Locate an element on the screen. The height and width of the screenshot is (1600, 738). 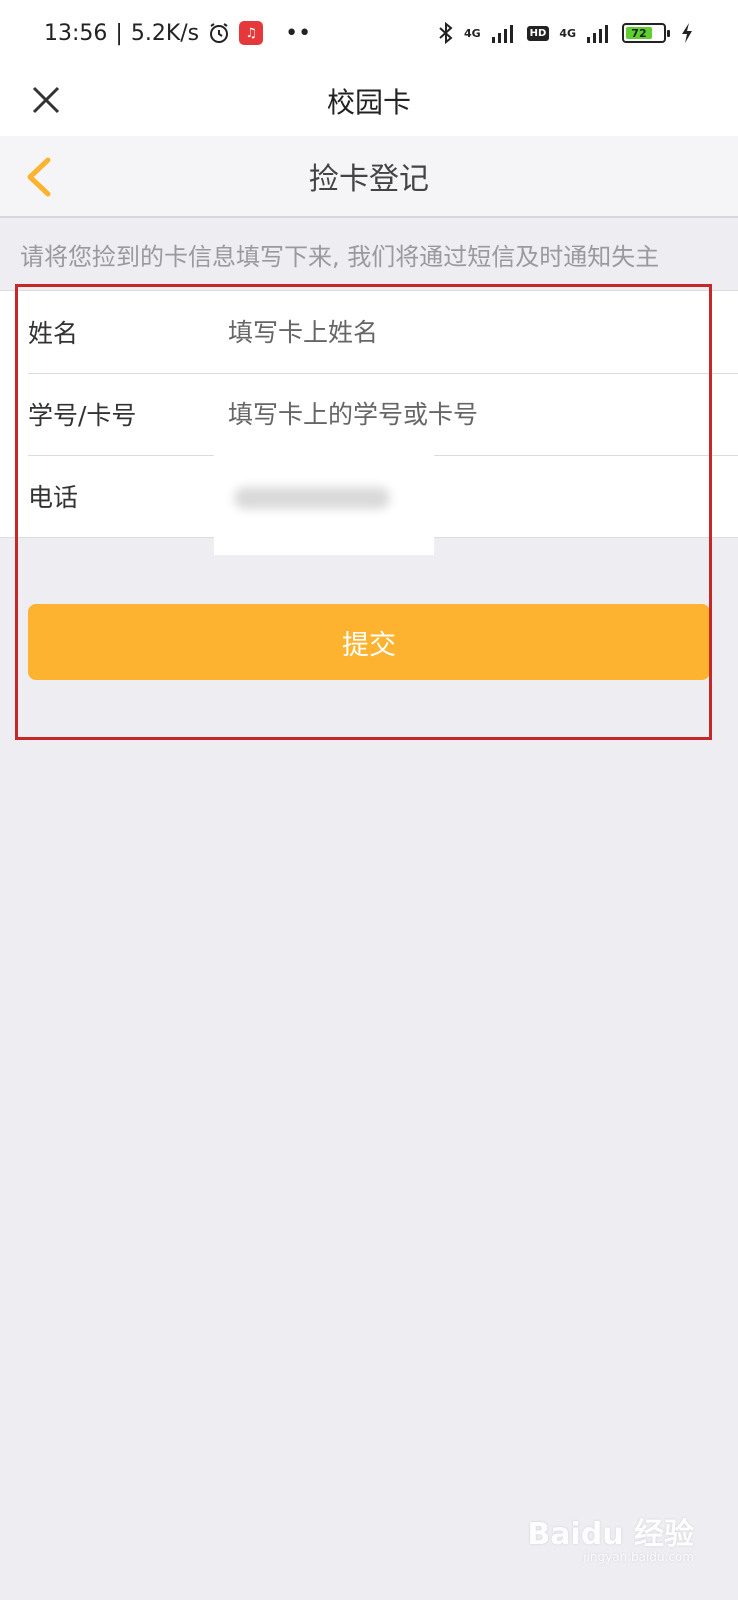
id-input is located at coordinates (483, 414).